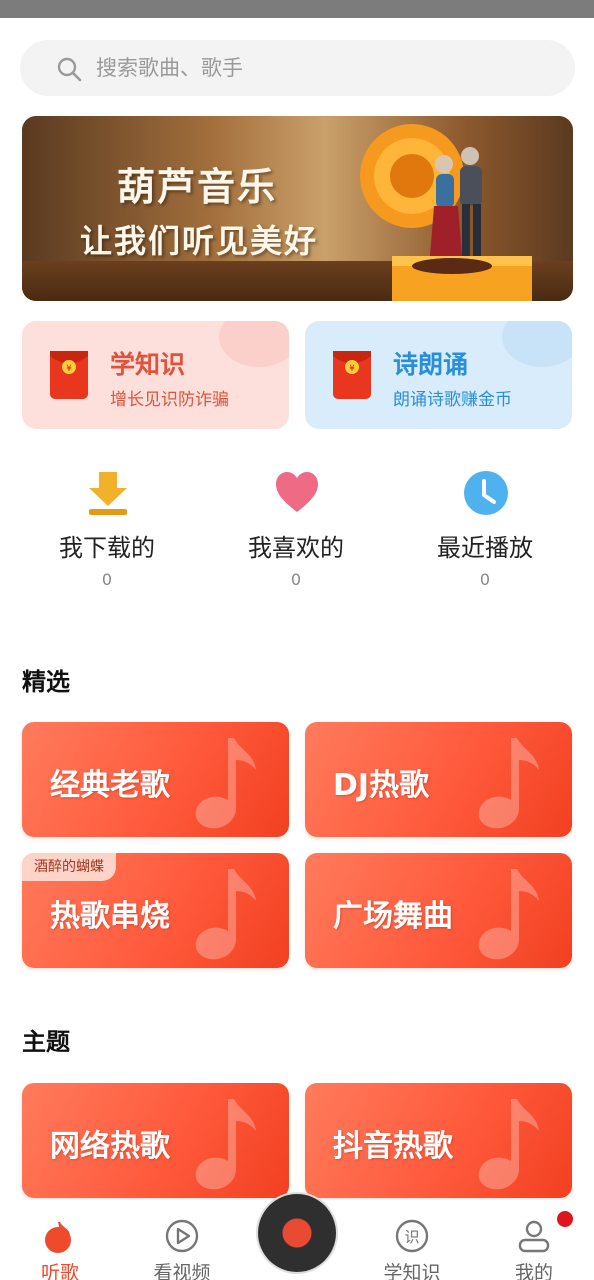 Image resolution: width=594 pixels, height=1280 pixels. Describe the element at coordinates (534, 1236) in the screenshot. I see `user-icon` at that location.